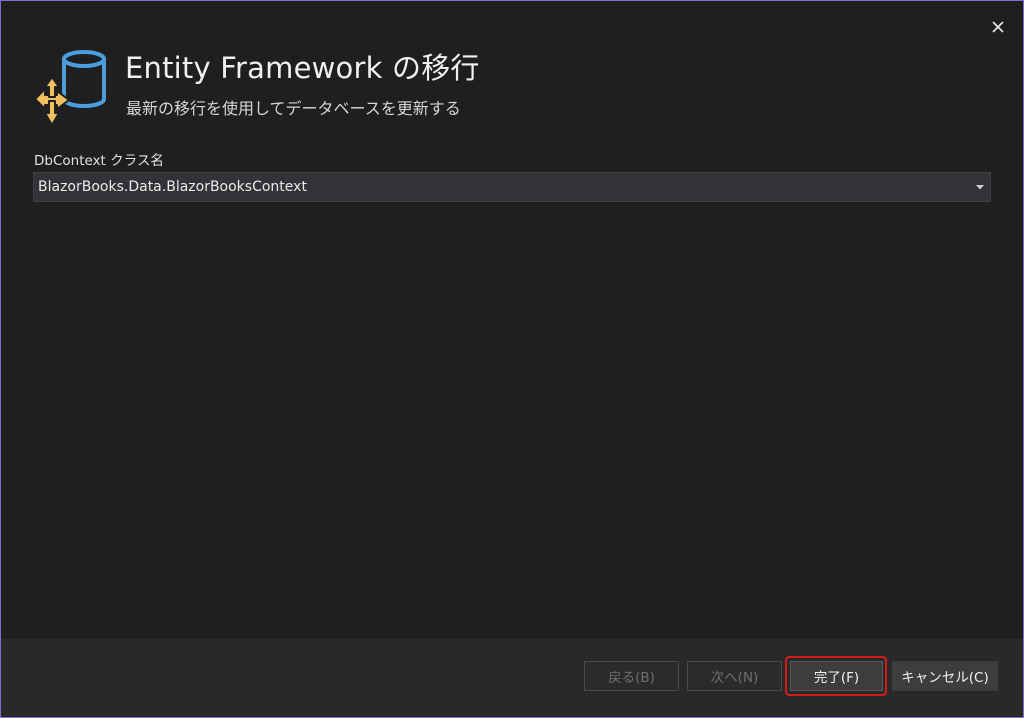 The image size is (1024, 718). I want to click on dialog-footer: 戻る(B) 次へ(N) 完了(F) キャンセル(C), so click(512, 678).